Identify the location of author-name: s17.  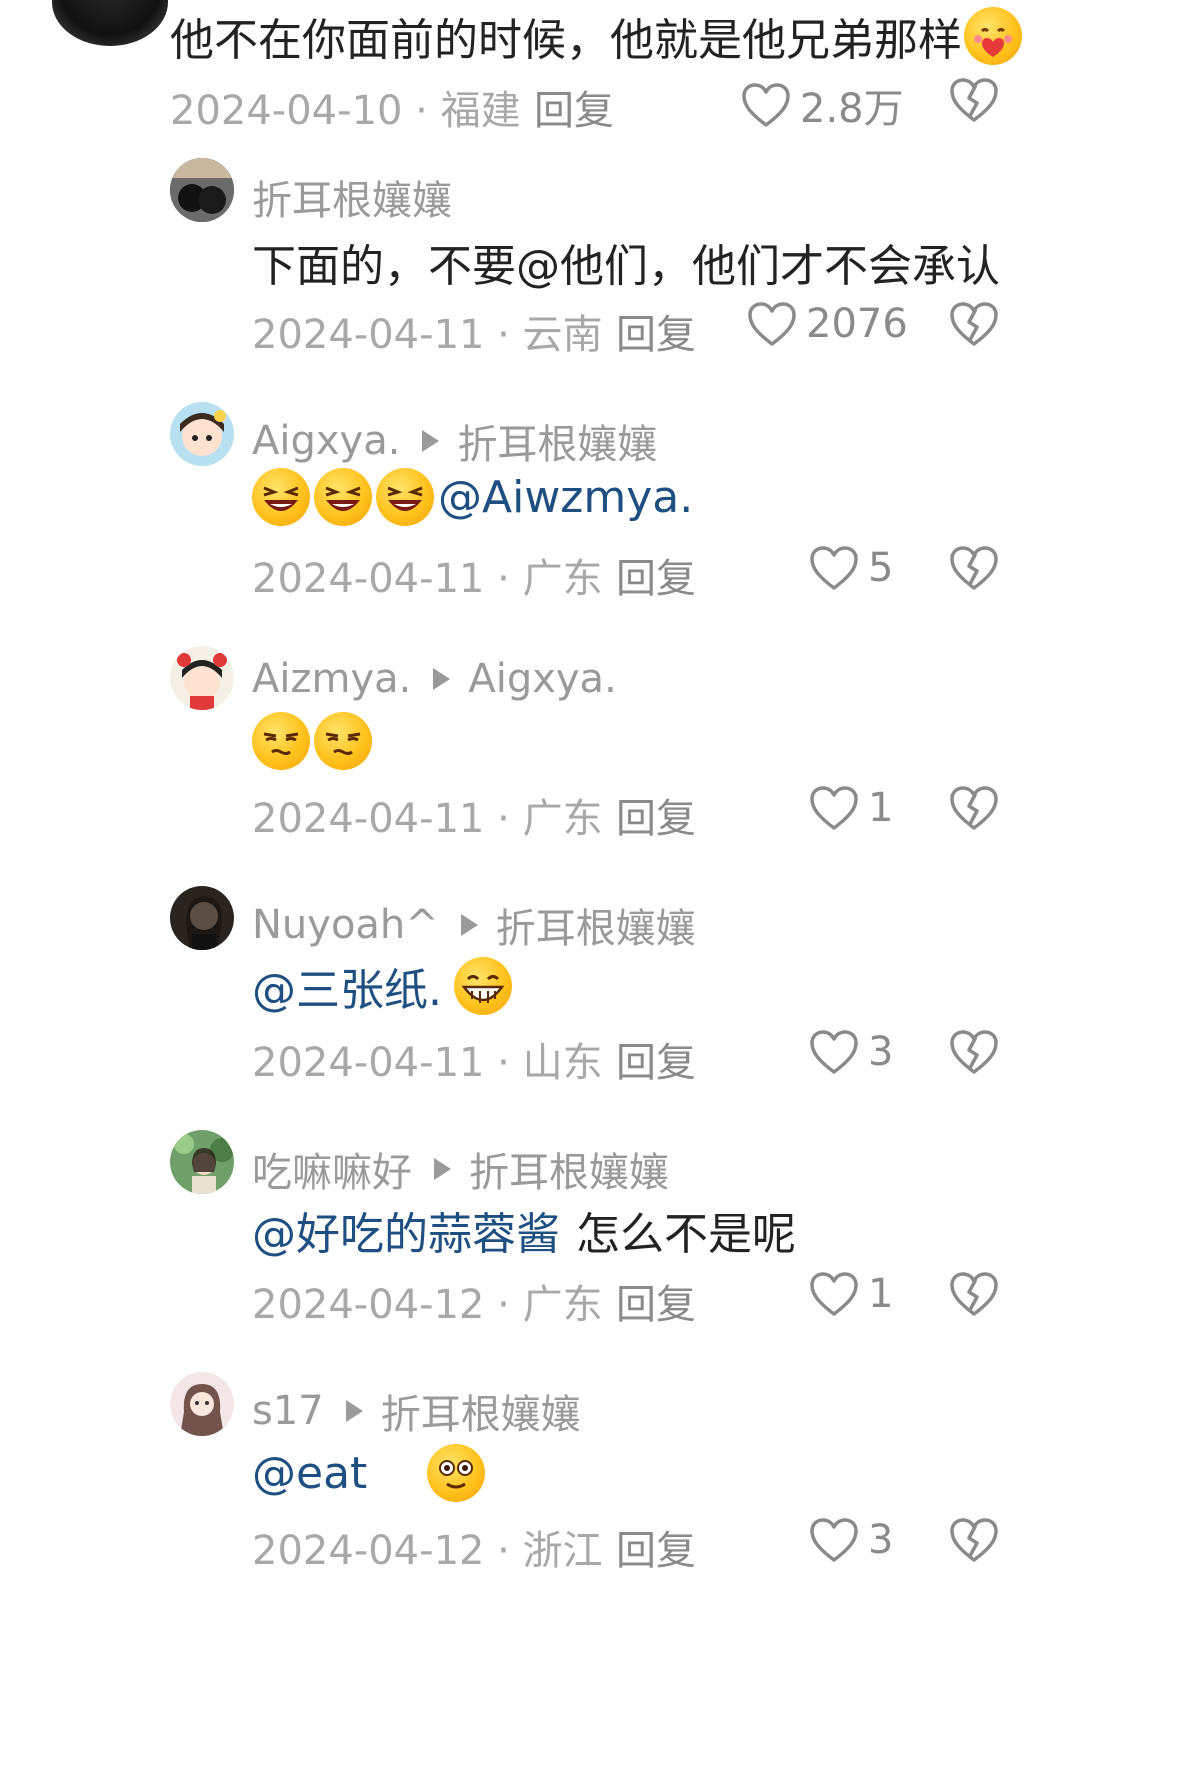
(288, 1411).